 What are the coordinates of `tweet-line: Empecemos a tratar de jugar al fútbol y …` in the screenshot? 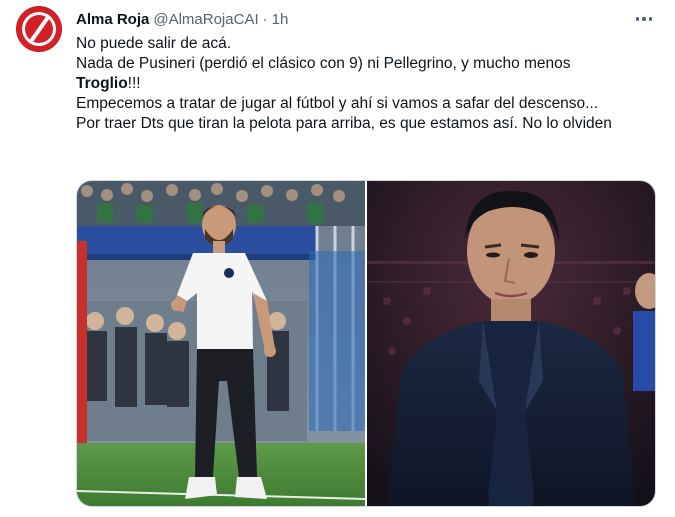 It's located at (337, 103).